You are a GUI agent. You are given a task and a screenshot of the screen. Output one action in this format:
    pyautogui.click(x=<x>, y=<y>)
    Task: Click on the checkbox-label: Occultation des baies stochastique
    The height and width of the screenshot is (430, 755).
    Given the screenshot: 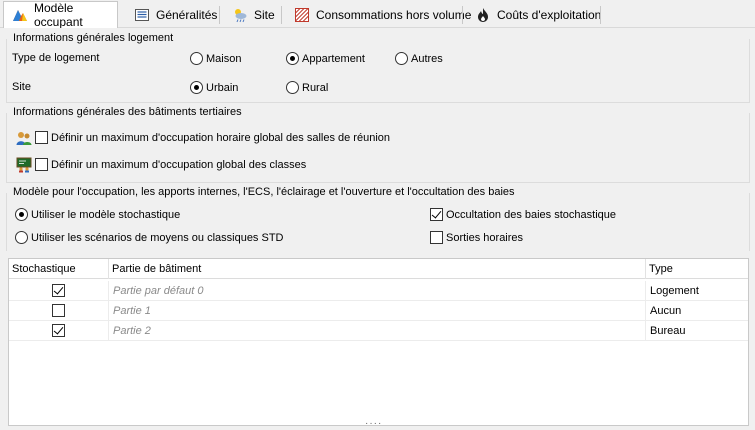 What is the action you would take?
    pyautogui.click(x=531, y=214)
    